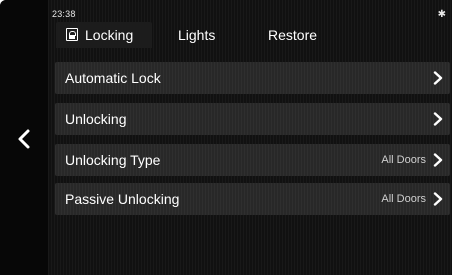 Image resolution: width=452 pixels, height=275 pixels. I want to click on menu-item-passive-unlocking: Passive Unlocking All Doors, so click(252, 199).